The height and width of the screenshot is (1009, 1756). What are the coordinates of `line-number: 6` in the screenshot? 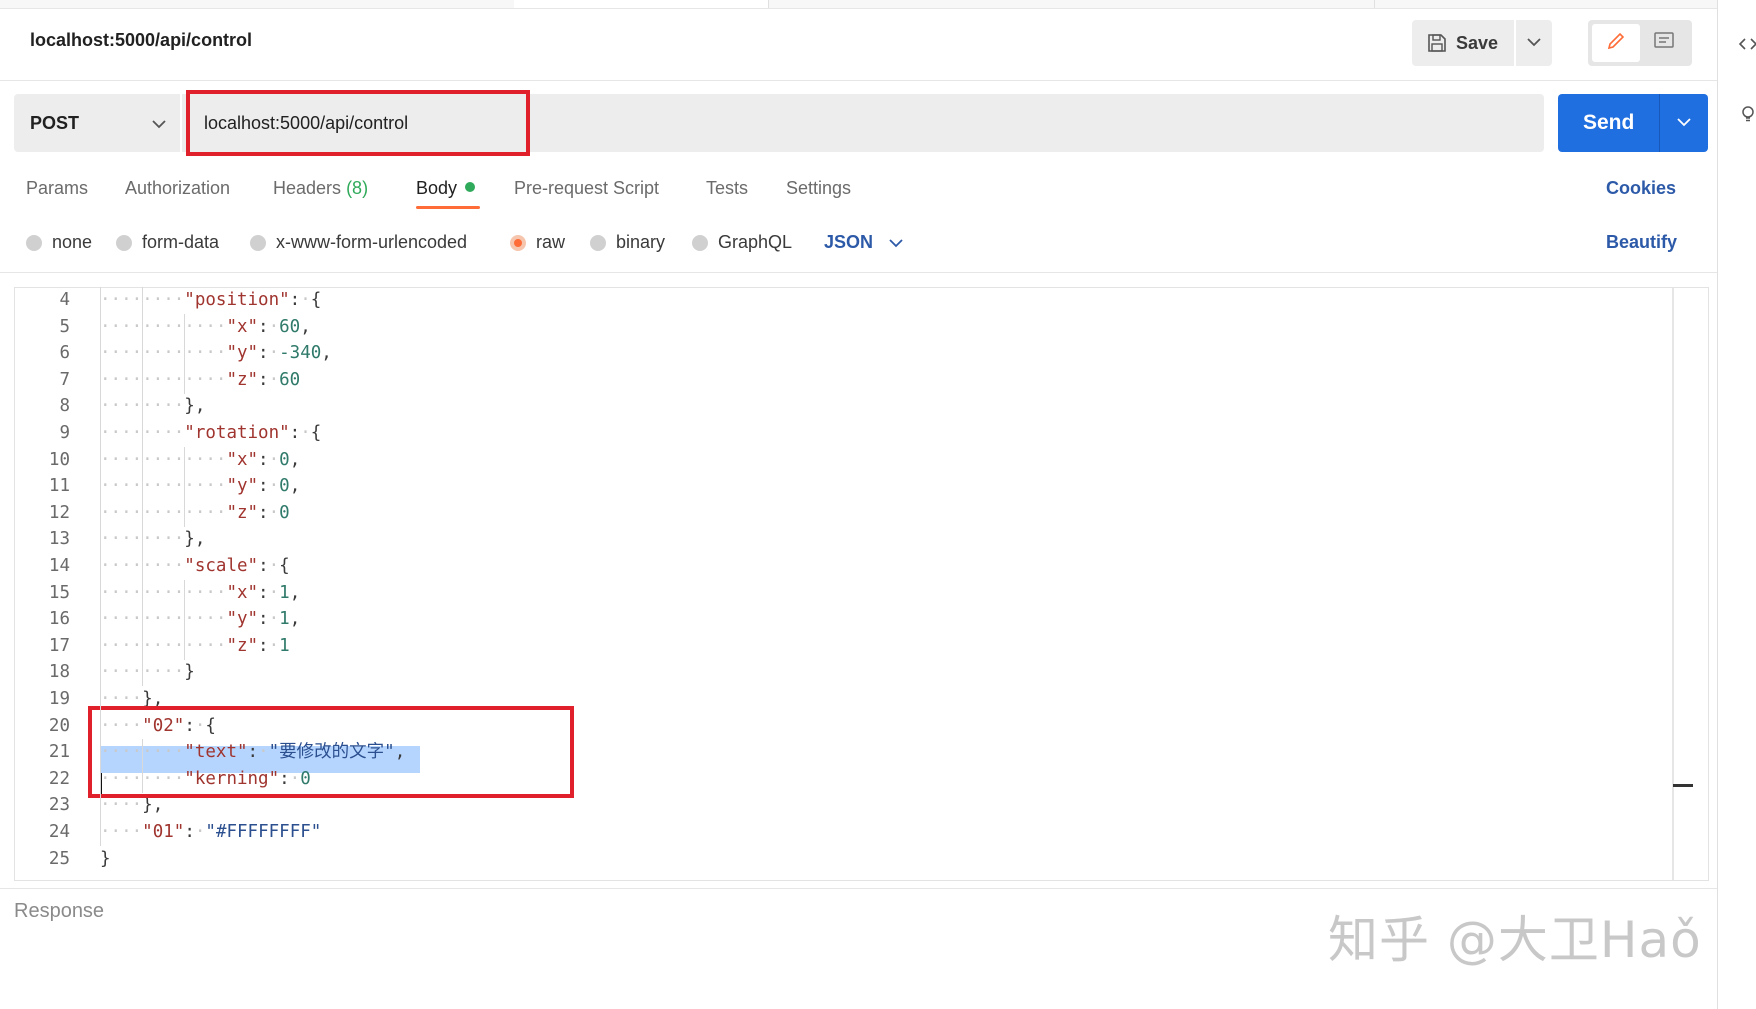 It's located at (64, 353).